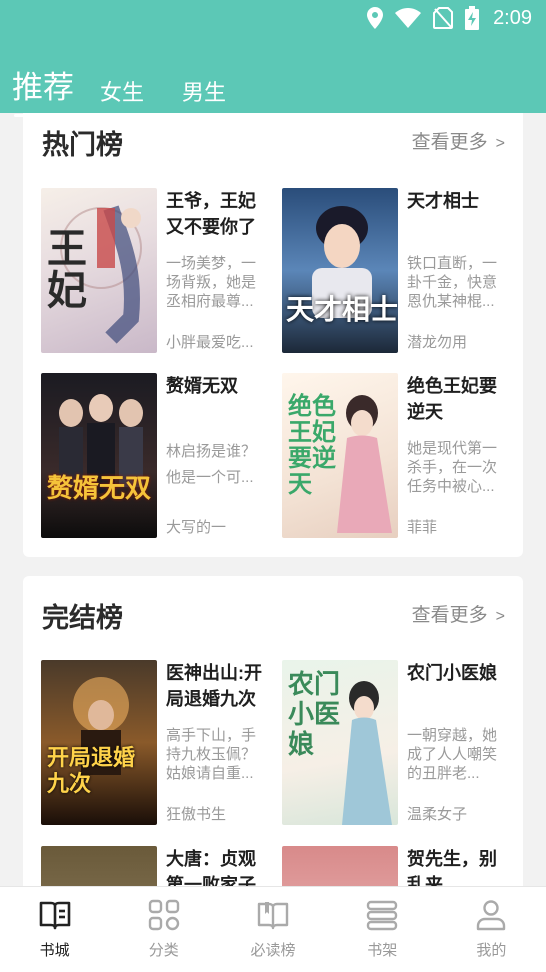 The height and width of the screenshot is (972, 546). What do you see at coordinates (82, 145) in the screenshot?
I see `section-title: 热门榜` at bounding box center [82, 145].